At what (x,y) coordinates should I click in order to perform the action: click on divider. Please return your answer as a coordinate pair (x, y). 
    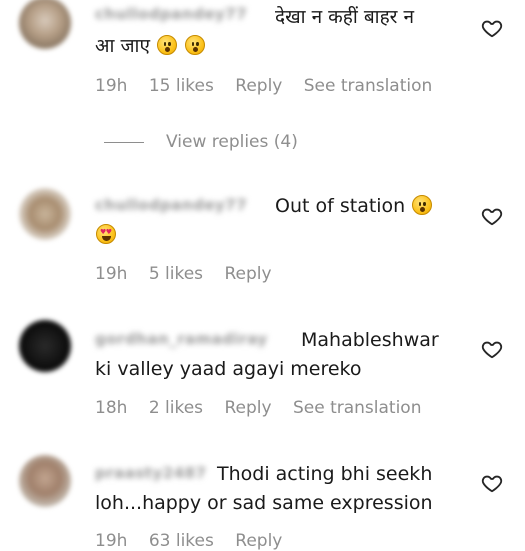
    Looking at the image, I should click on (124, 142).